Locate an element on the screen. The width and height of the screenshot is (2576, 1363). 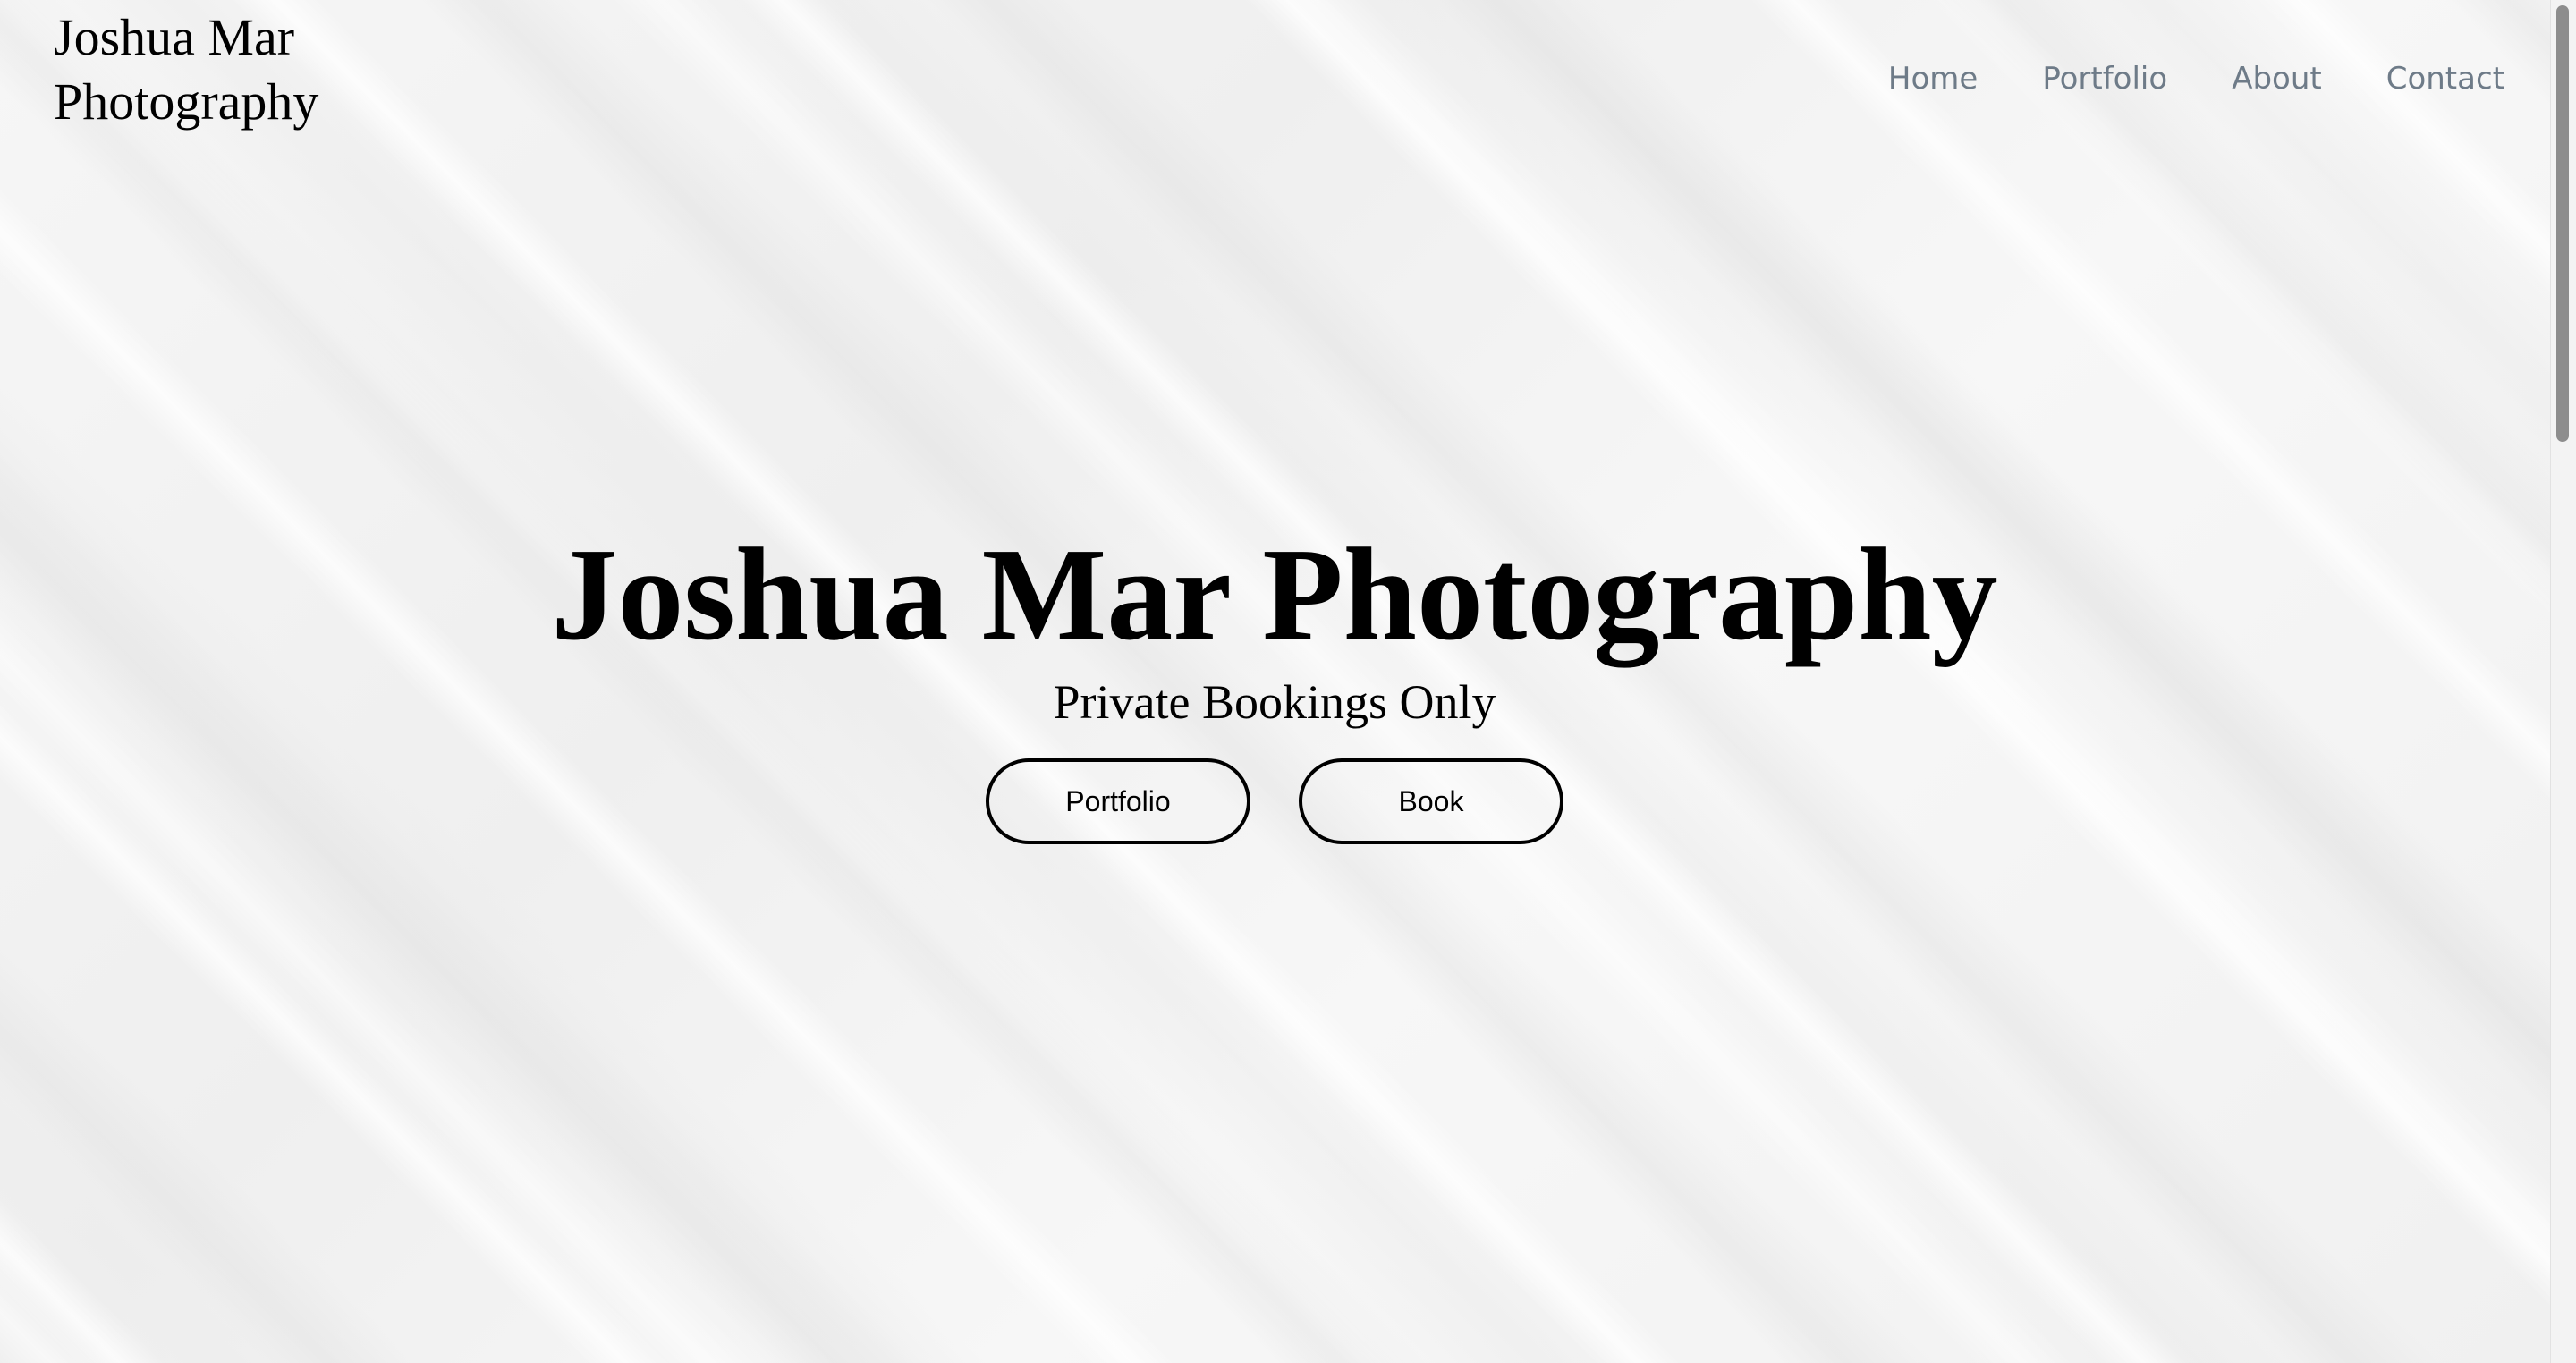
hero-title: Joshua Mar Photography is located at coordinates (1274, 595).